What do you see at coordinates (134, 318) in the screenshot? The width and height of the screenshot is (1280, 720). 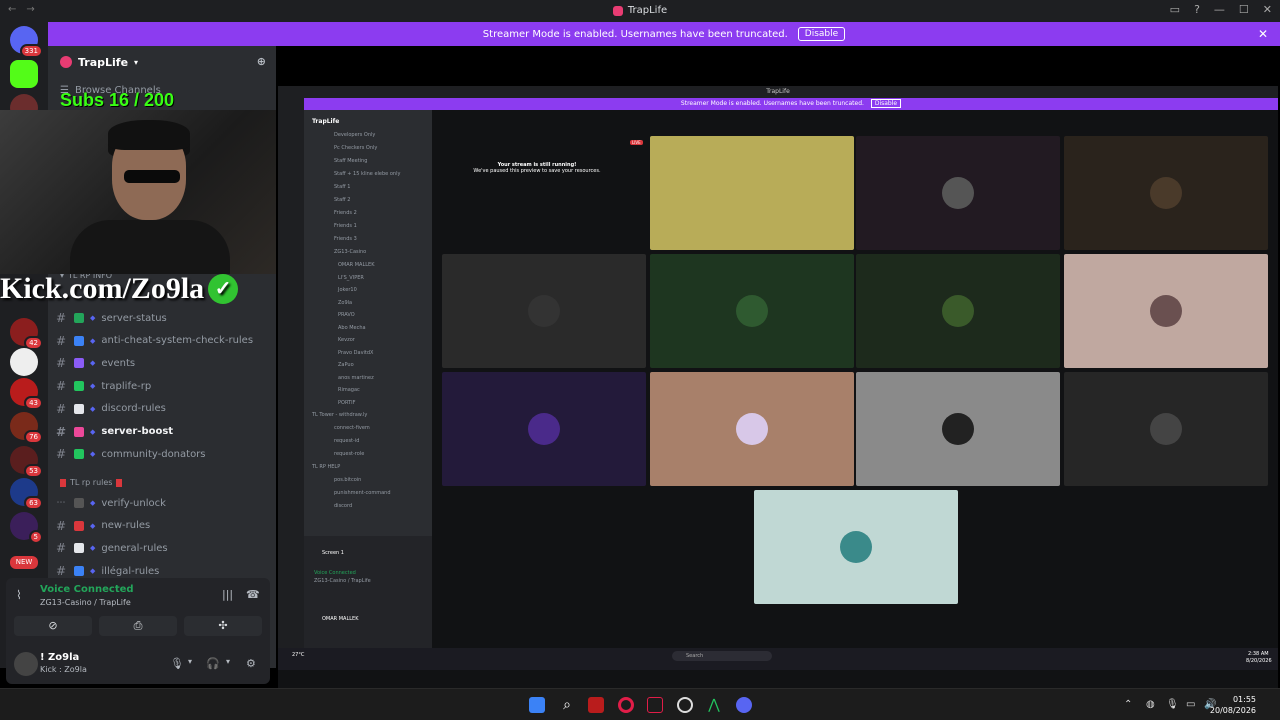 I see `channel-label: server-status` at bounding box center [134, 318].